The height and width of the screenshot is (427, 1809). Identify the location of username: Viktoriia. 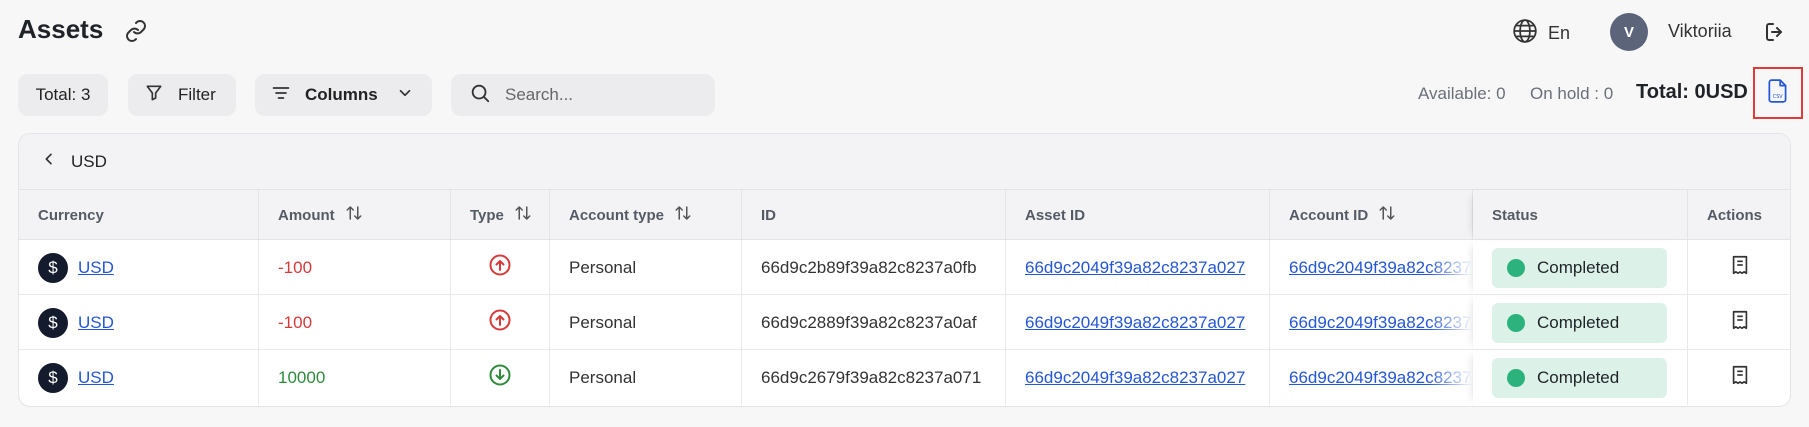
(1700, 31).